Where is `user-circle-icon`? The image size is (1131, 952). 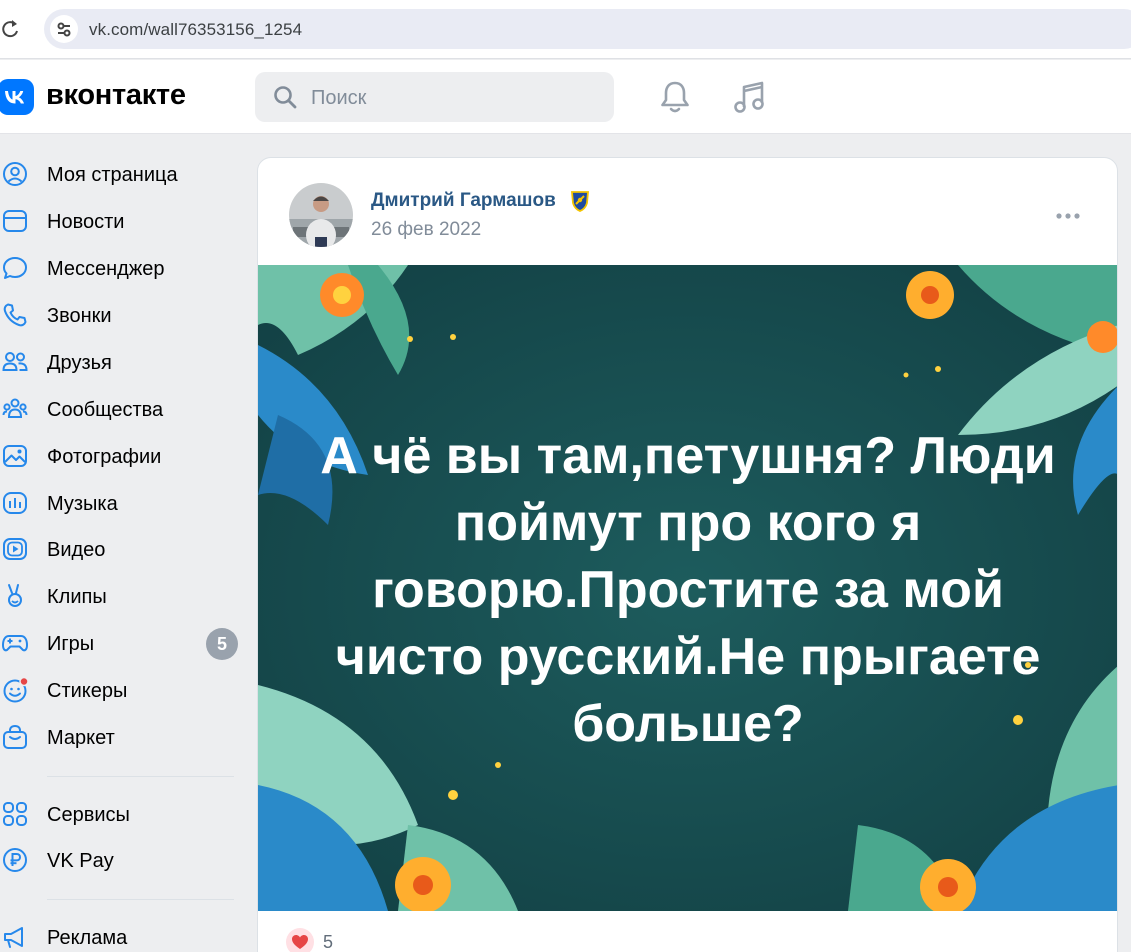
user-circle-icon is located at coordinates (15, 174).